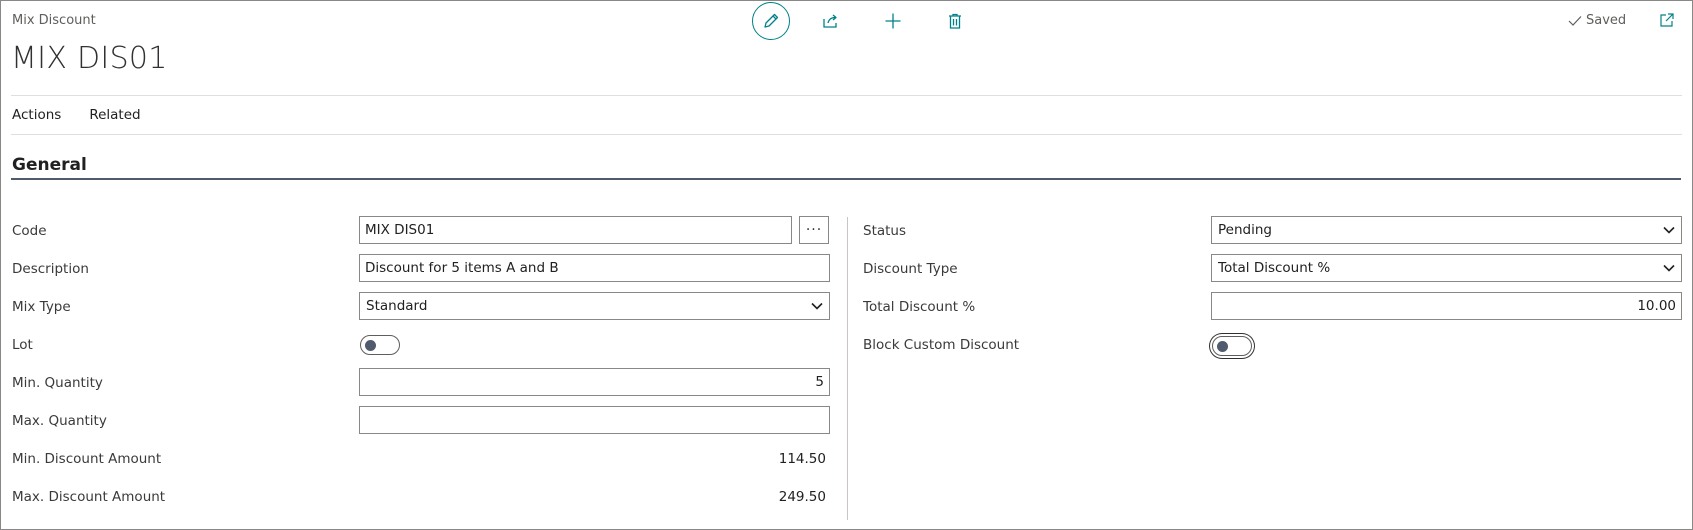 The image size is (1693, 530). What do you see at coordinates (802, 497) in the screenshot?
I see `max-discount-amount-value: 249.50` at bounding box center [802, 497].